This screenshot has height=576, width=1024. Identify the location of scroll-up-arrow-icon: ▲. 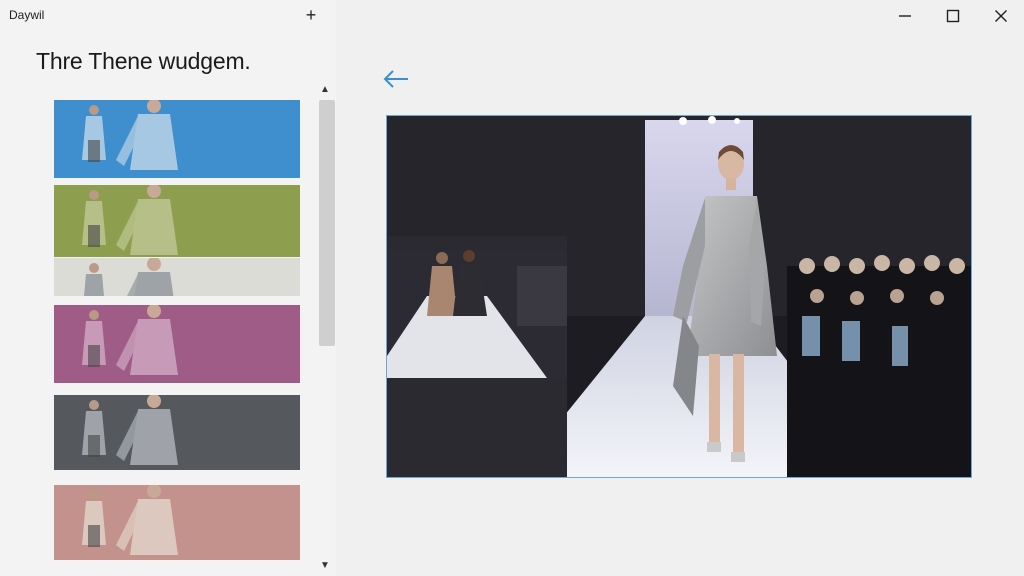
(325, 90).